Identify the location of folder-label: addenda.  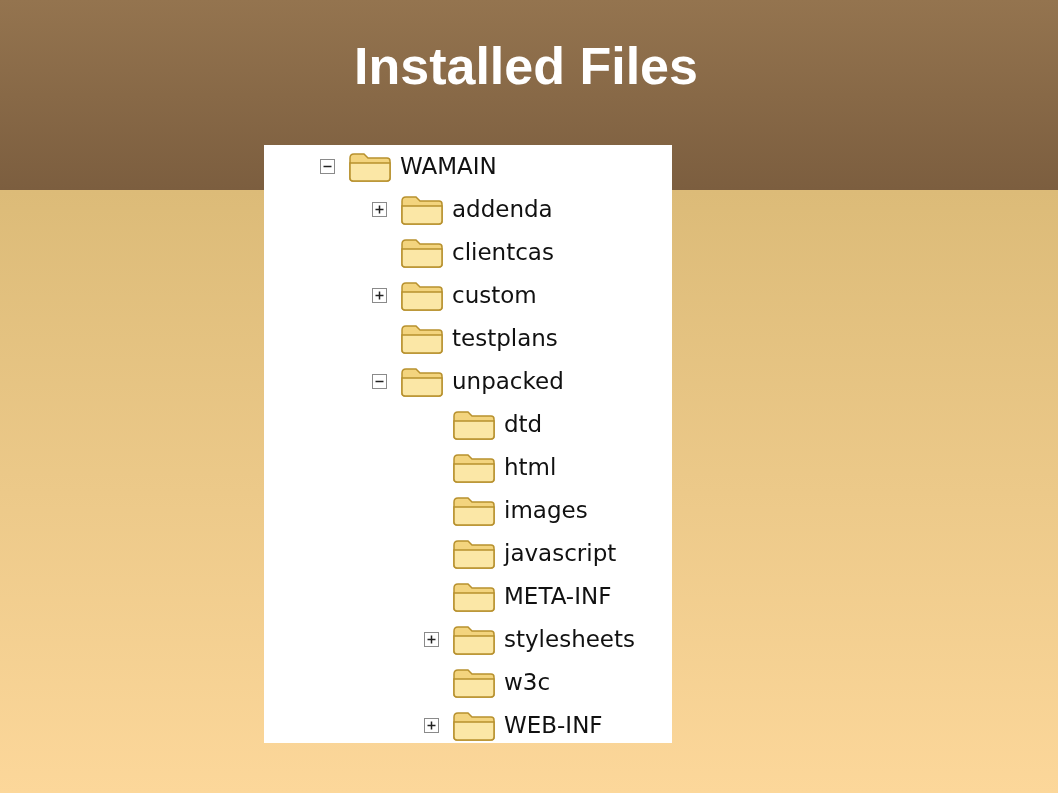
(502, 209).